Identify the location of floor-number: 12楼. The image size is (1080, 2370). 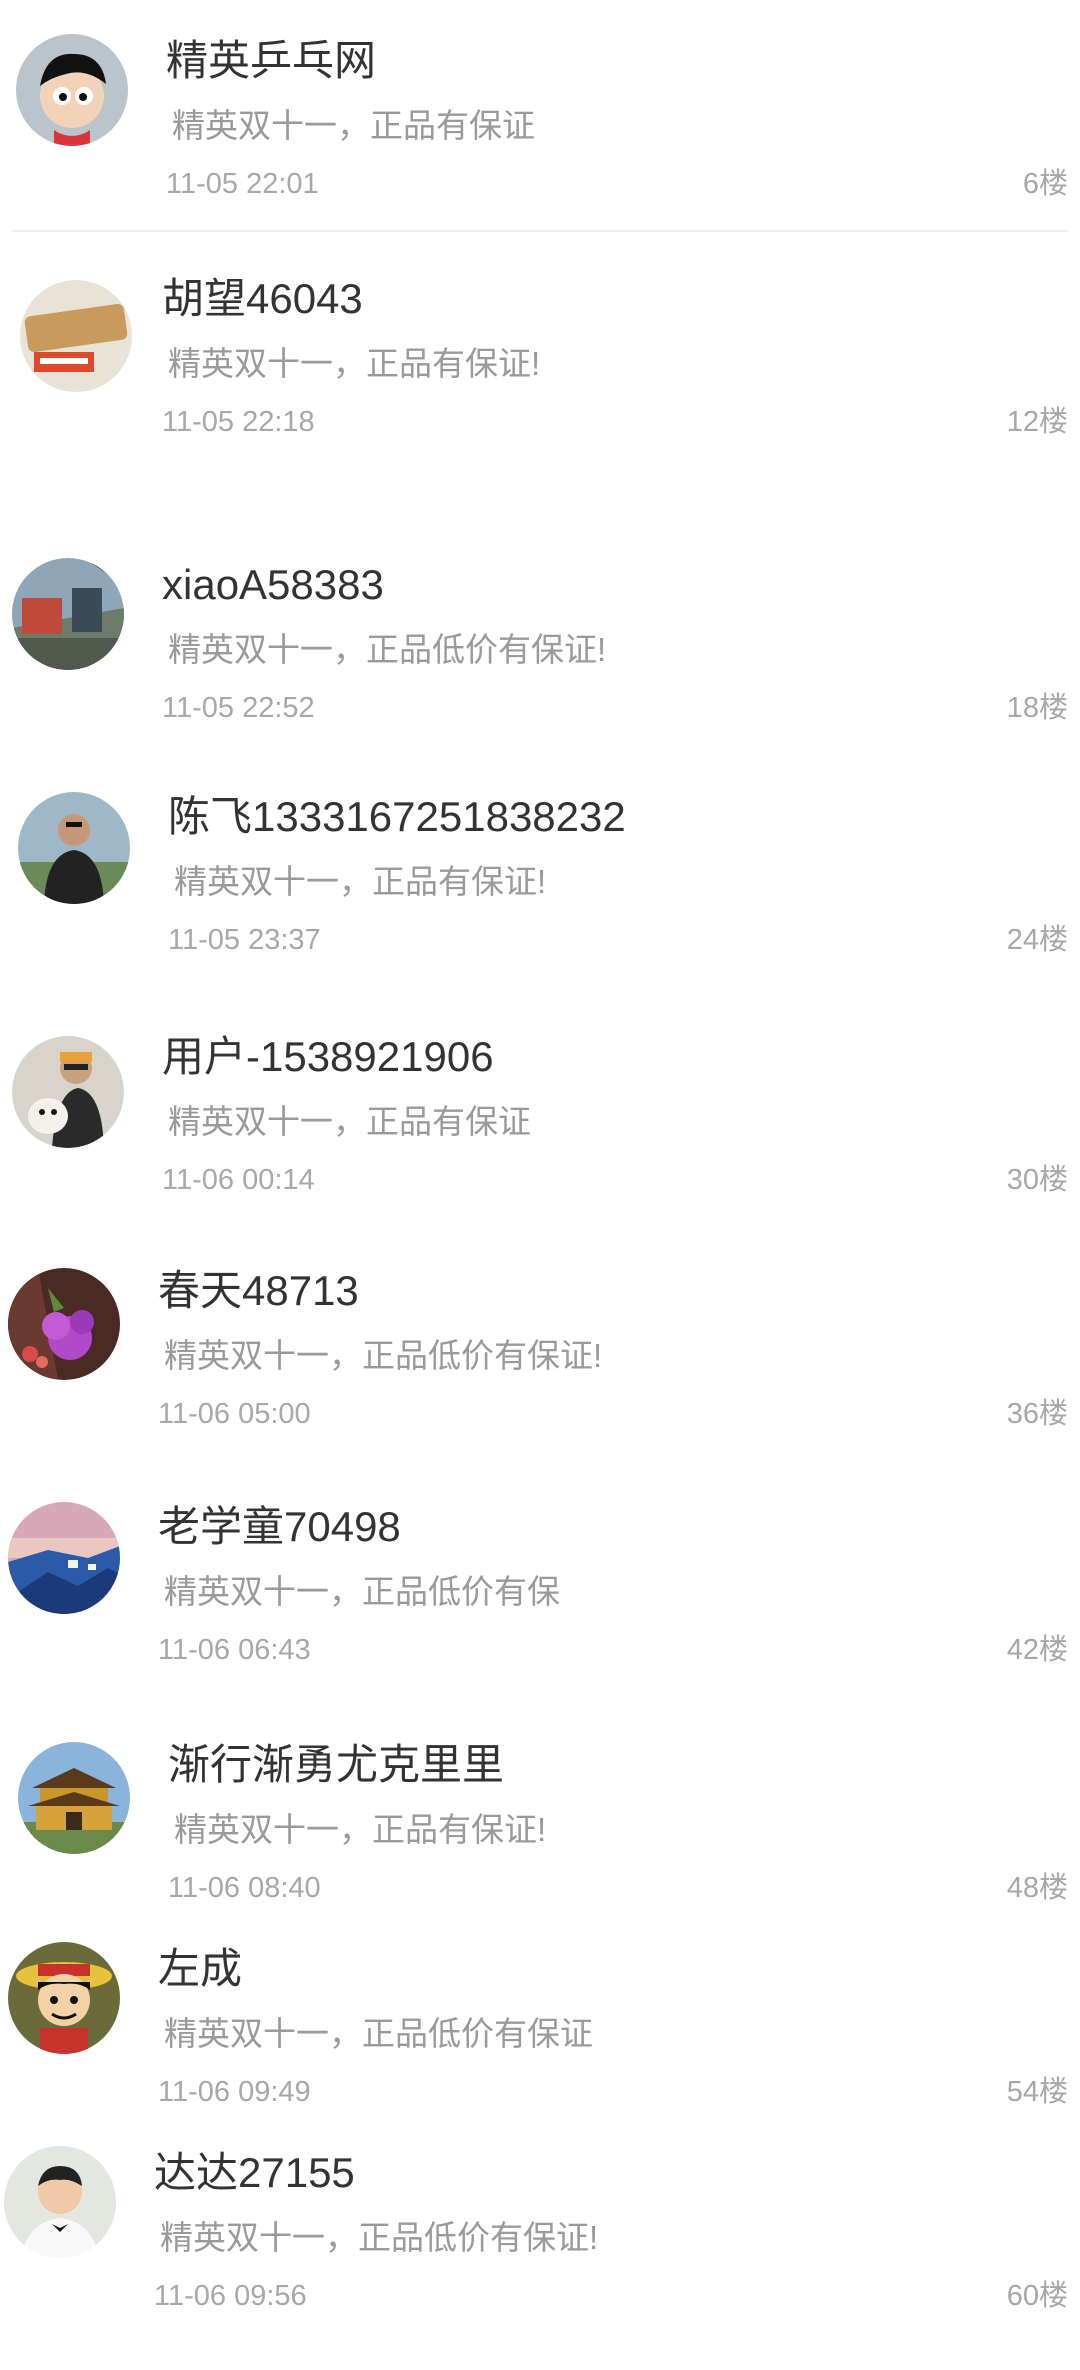
(1037, 422).